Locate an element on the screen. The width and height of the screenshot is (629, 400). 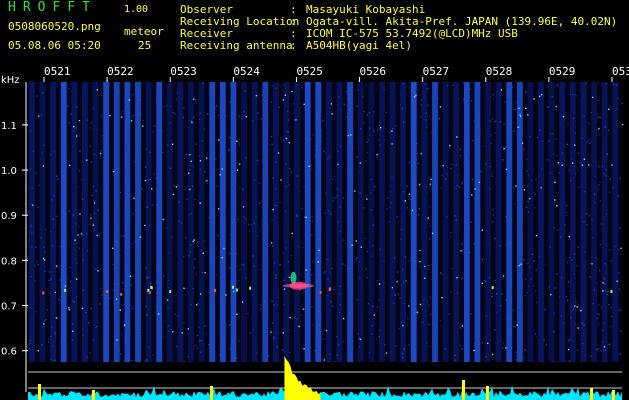
meteor-blip is located at coordinates (320, 292).